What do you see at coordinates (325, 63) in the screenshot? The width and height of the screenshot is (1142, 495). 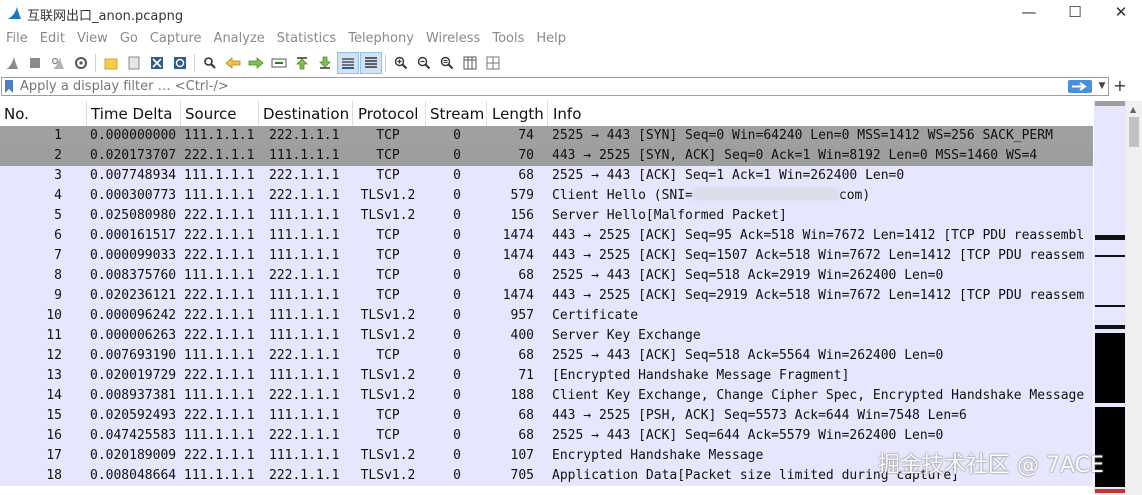 I see `last-packet-button` at bounding box center [325, 63].